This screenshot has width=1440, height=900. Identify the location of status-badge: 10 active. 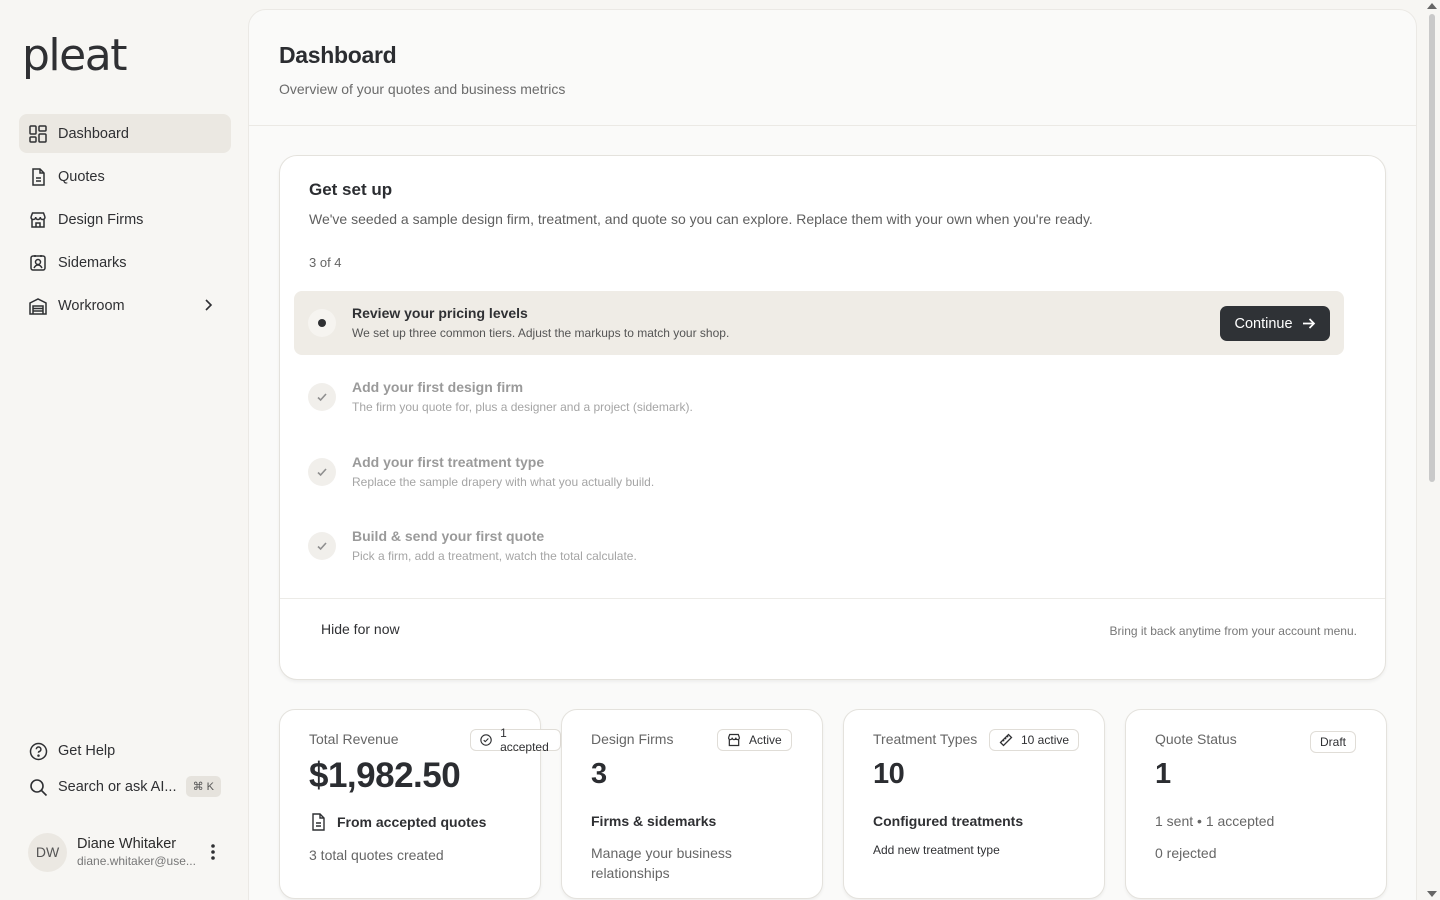
(1034, 740).